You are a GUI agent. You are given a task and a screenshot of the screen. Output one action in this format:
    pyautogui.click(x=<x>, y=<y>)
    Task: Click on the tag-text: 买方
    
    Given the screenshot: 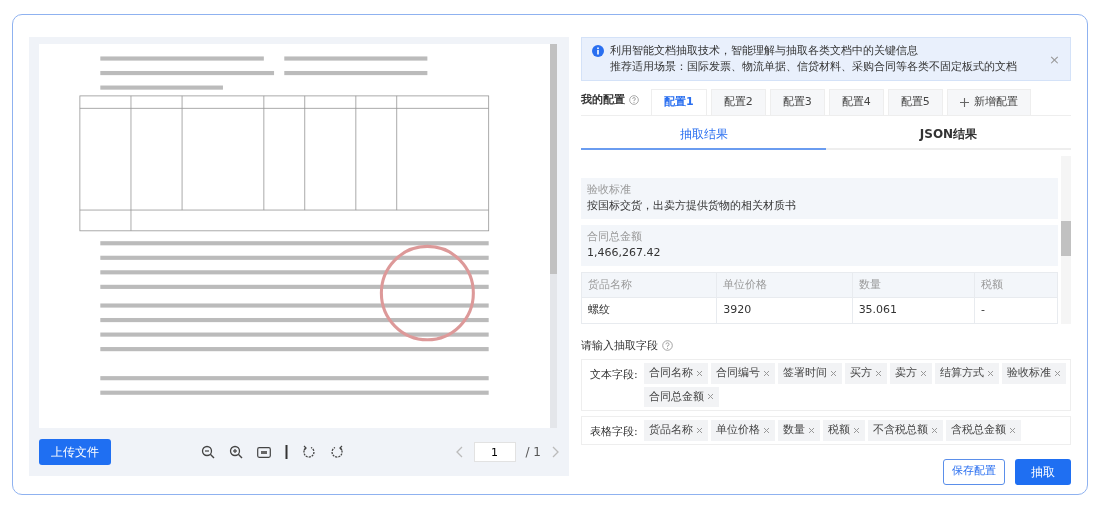 What is the action you would take?
    pyautogui.click(x=861, y=373)
    